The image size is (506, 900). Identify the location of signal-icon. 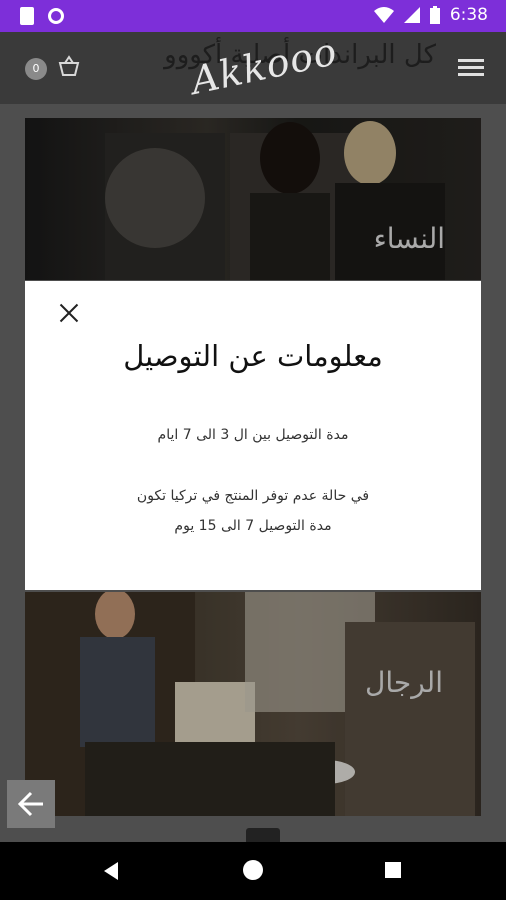
(411, 15).